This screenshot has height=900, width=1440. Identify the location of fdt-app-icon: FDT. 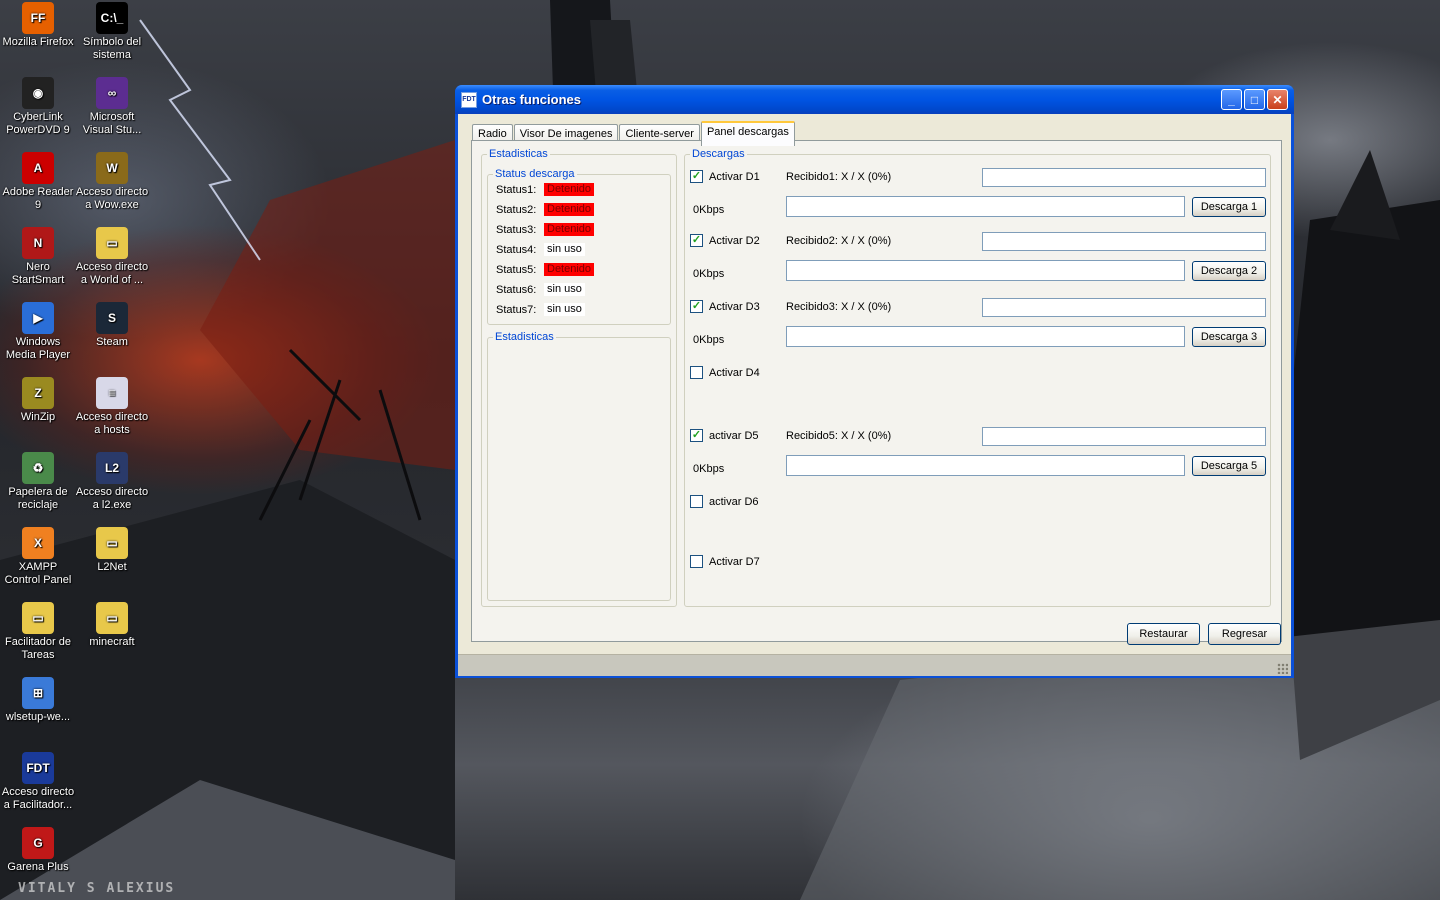
(469, 99).